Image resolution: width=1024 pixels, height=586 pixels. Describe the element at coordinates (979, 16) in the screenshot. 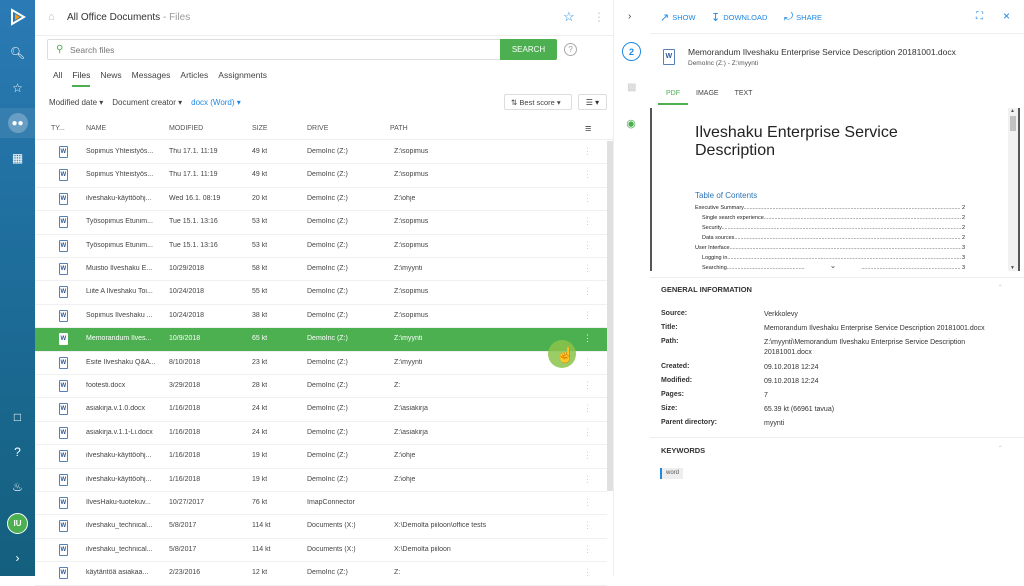

I see `fullscreen-icon: ⛶` at that location.